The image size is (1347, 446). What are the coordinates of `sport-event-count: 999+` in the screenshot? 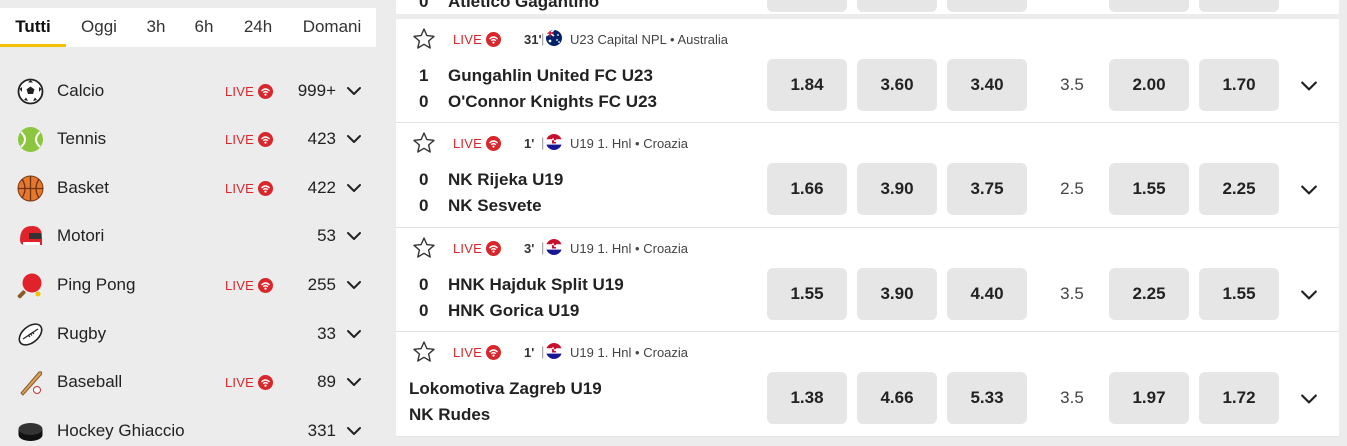 It's located at (316, 90).